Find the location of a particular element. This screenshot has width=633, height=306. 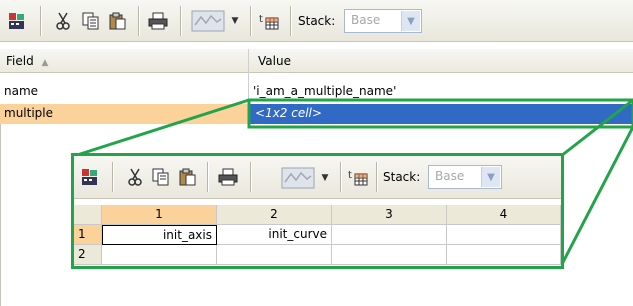

cut-icon is located at coordinates (135, 177).